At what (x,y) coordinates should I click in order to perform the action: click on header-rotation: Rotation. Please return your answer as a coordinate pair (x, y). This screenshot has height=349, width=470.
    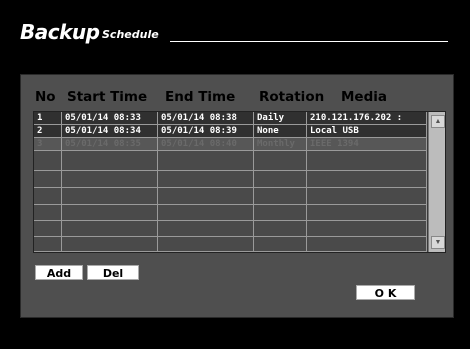
    Looking at the image, I should click on (292, 97).